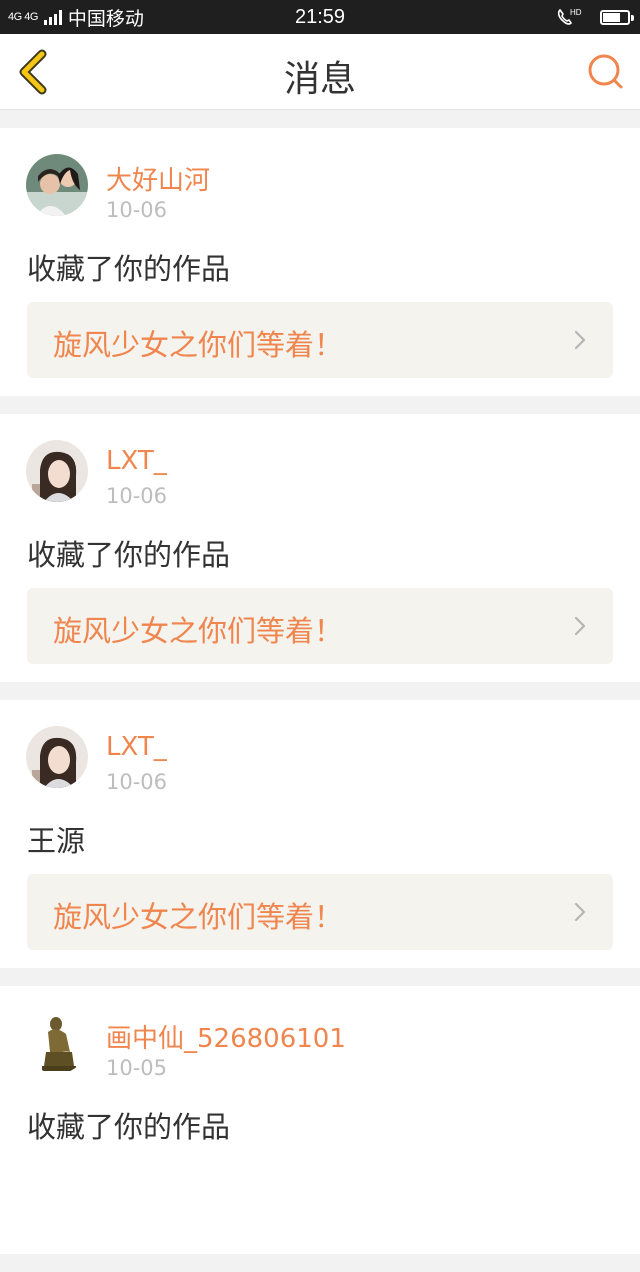 The image size is (640, 1272). What do you see at coordinates (319, 79) in the screenshot?
I see `page-title: 消息` at bounding box center [319, 79].